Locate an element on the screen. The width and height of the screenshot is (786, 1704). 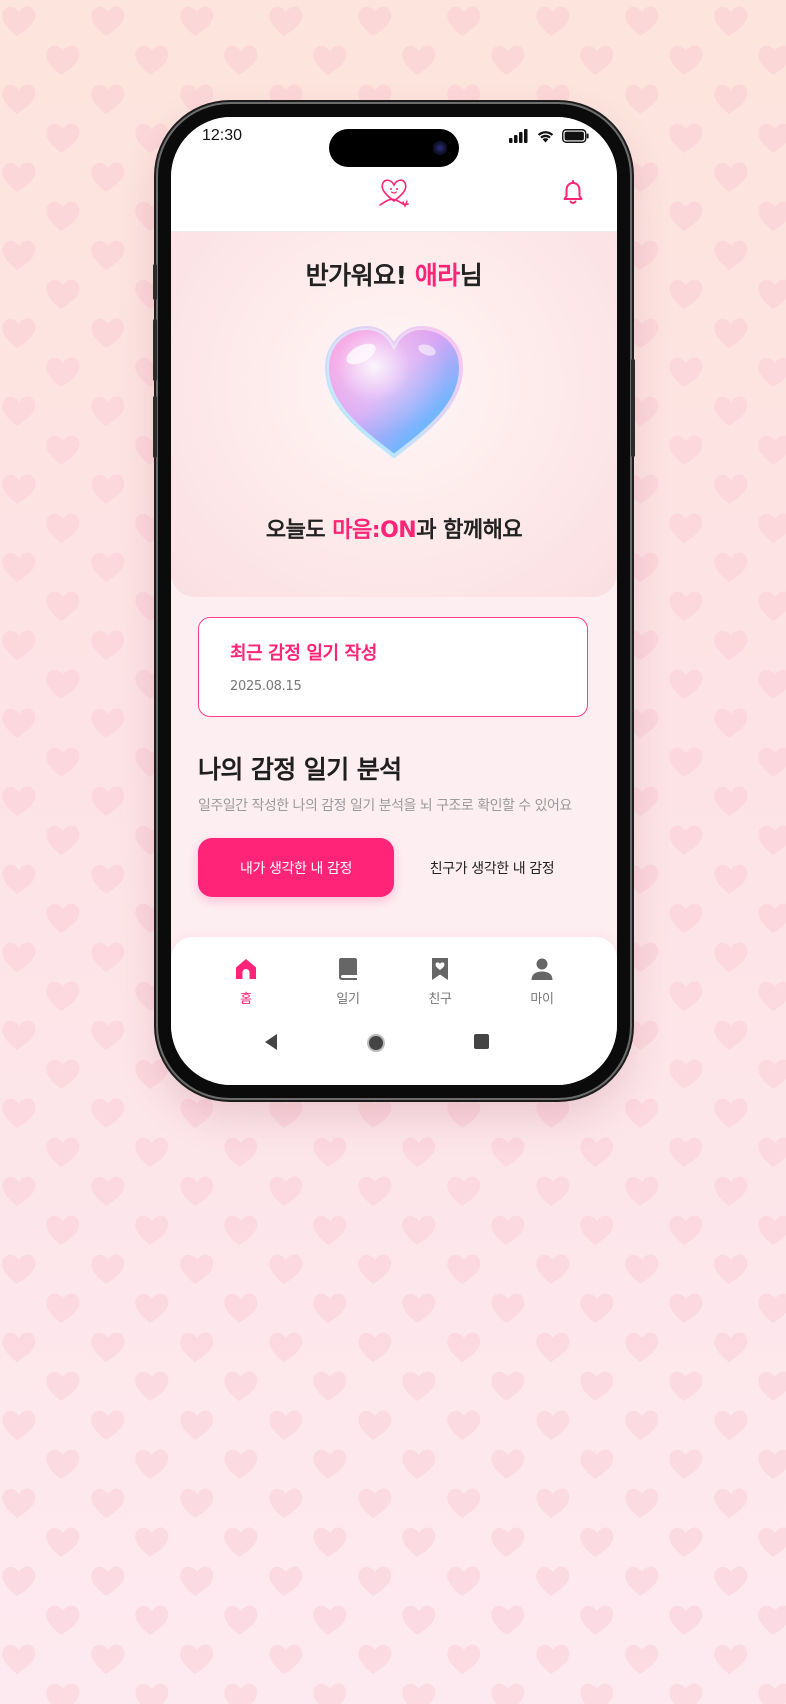
nav-item-home: 홈 is located at coordinates (246, 985).